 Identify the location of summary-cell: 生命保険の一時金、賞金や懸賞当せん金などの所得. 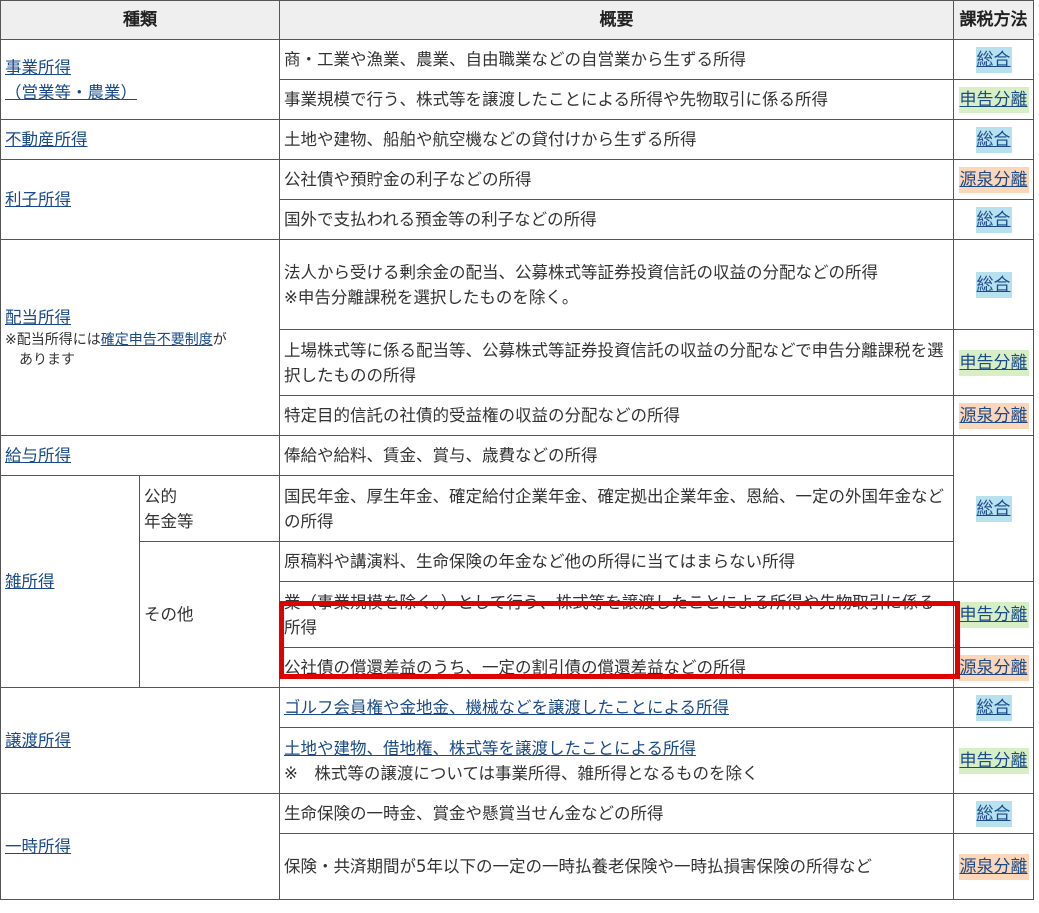
(616, 813).